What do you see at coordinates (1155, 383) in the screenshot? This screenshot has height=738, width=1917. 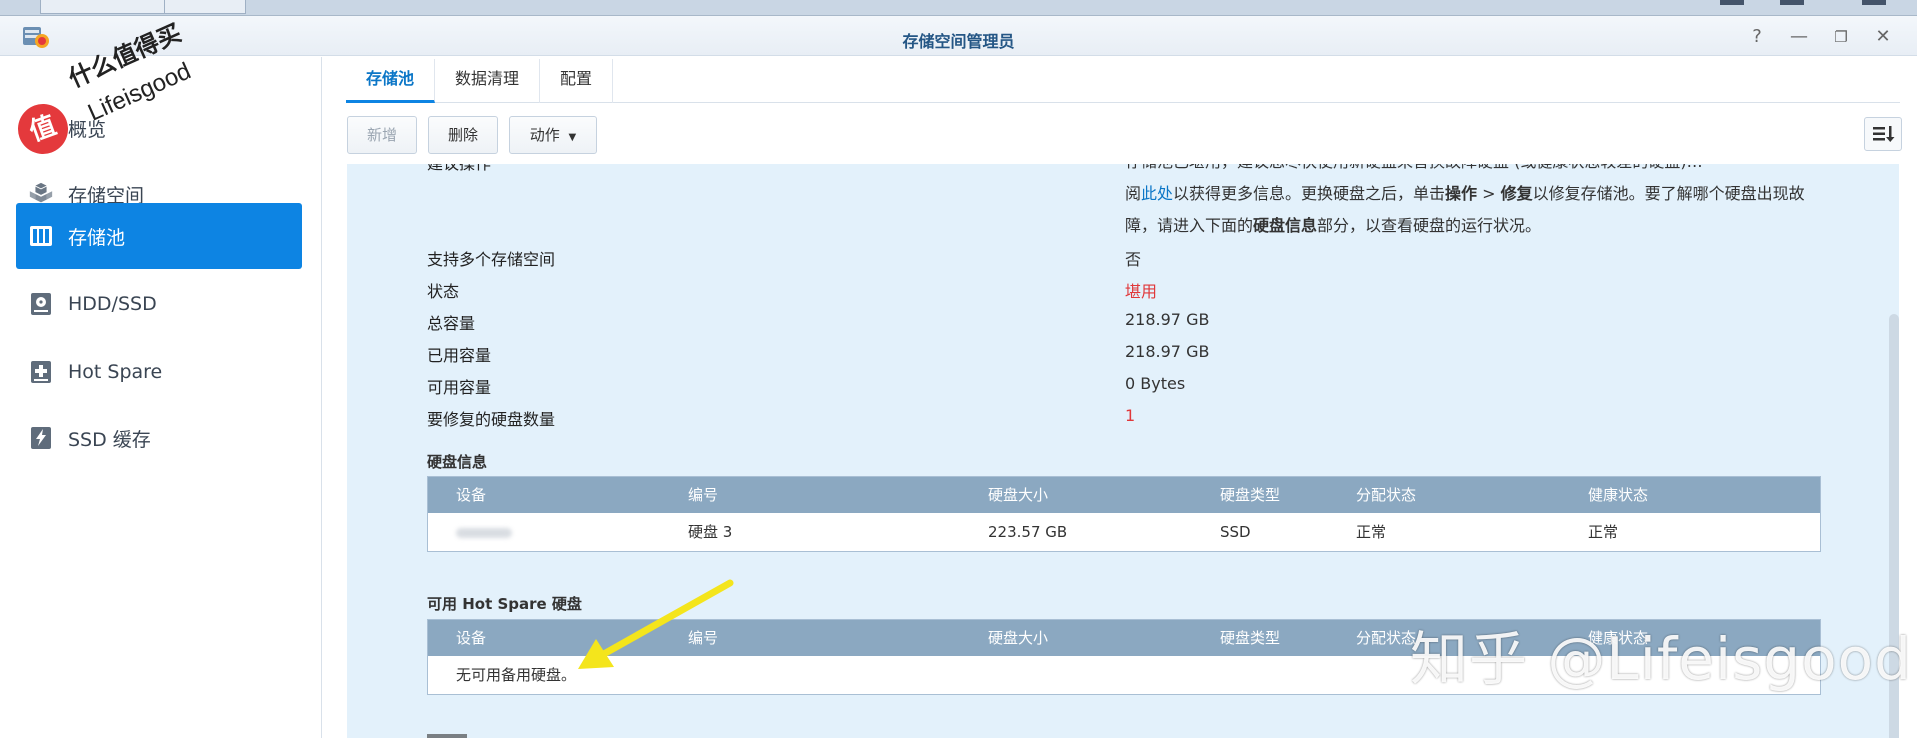 I see `info-value: 0 Bytes` at bounding box center [1155, 383].